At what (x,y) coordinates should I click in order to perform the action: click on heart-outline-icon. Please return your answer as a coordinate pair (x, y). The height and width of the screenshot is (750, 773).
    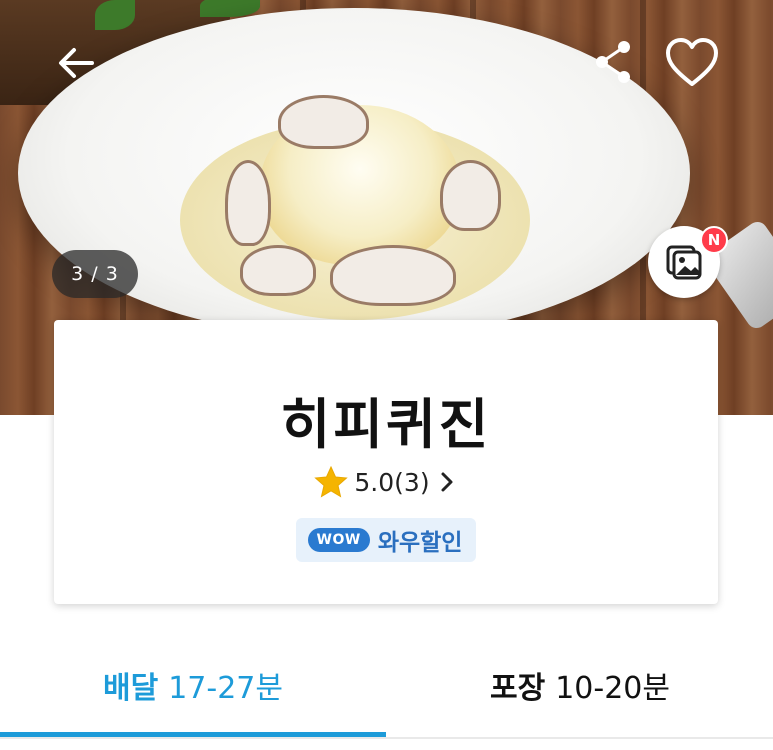
    Looking at the image, I should click on (692, 62).